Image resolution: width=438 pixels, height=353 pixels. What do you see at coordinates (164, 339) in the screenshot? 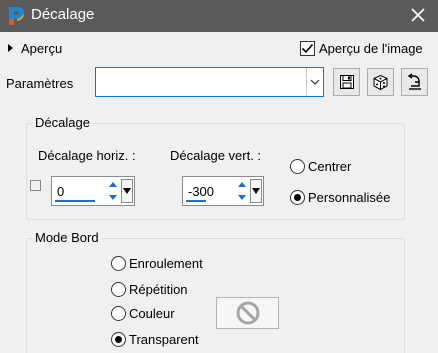
I see `edge-transparent-label: Transparent` at bounding box center [164, 339].